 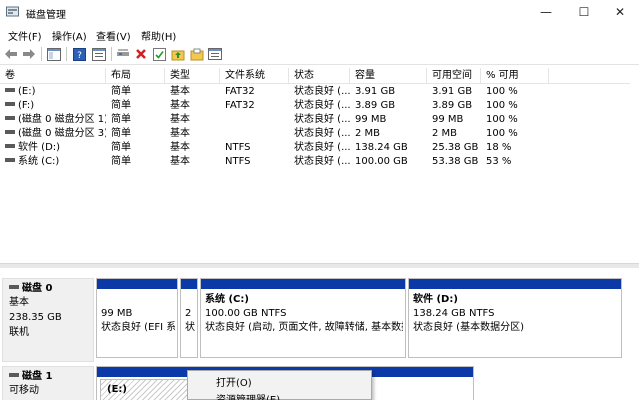 What do you see at coordinates (388, 76) in the screenshot?
I see `column-capacity: 容量` at bounding box center [388, 76].